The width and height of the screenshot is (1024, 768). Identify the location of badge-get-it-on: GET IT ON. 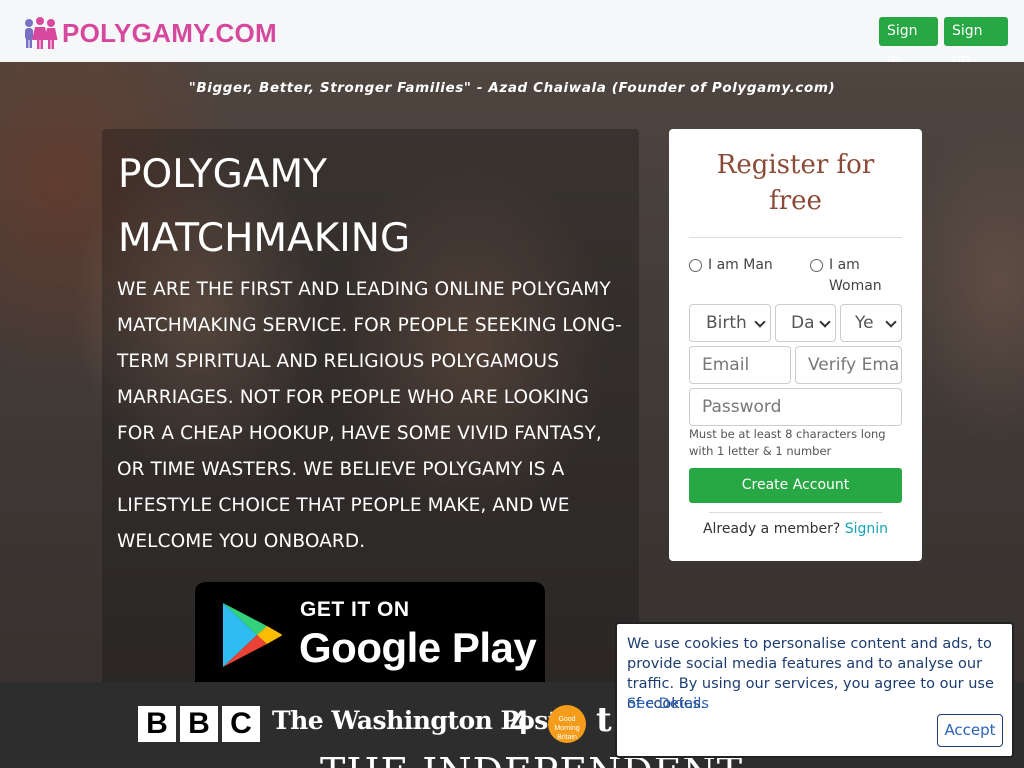
(355, 609).